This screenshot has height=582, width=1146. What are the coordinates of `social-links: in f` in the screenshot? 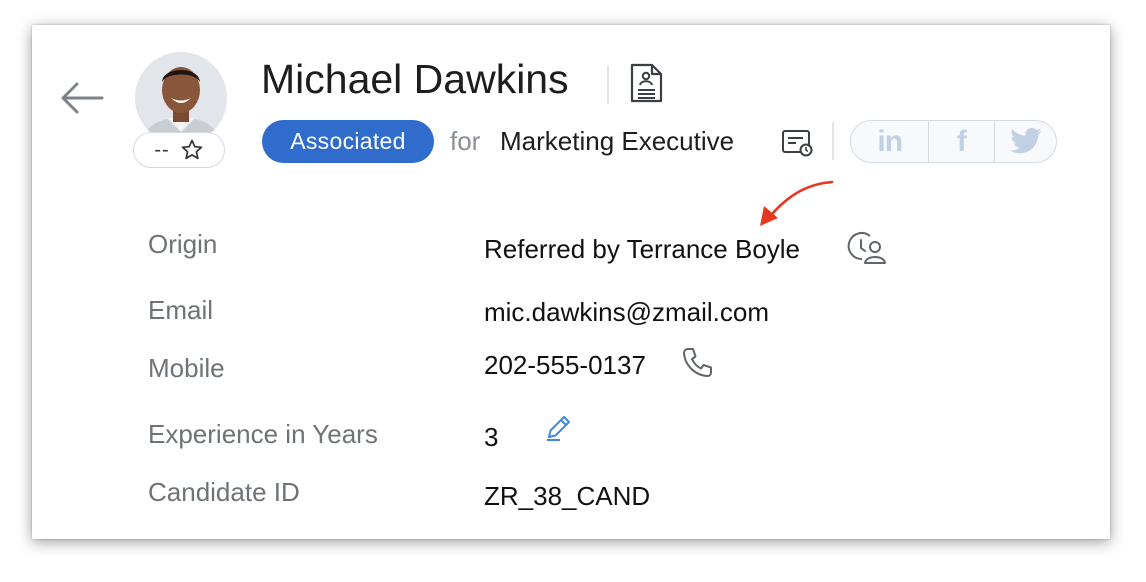 It's located at (953, 141).